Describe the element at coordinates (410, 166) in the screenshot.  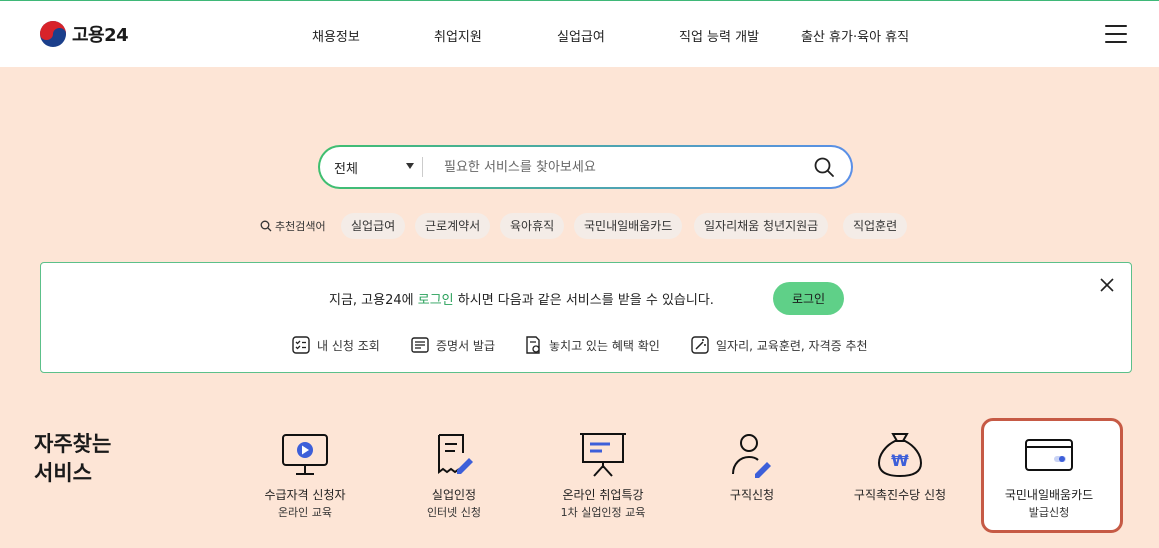
I see `caret-down-icon` at that location.